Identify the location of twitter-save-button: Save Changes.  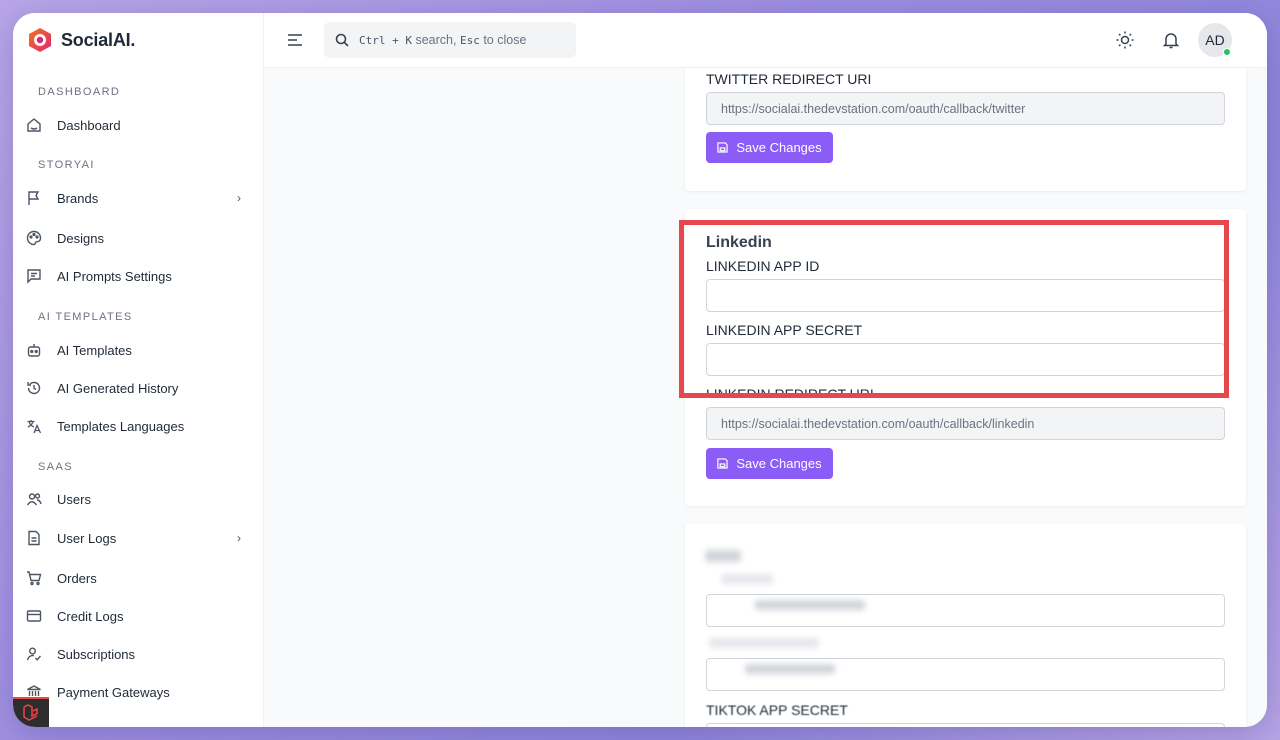
(769, 147).